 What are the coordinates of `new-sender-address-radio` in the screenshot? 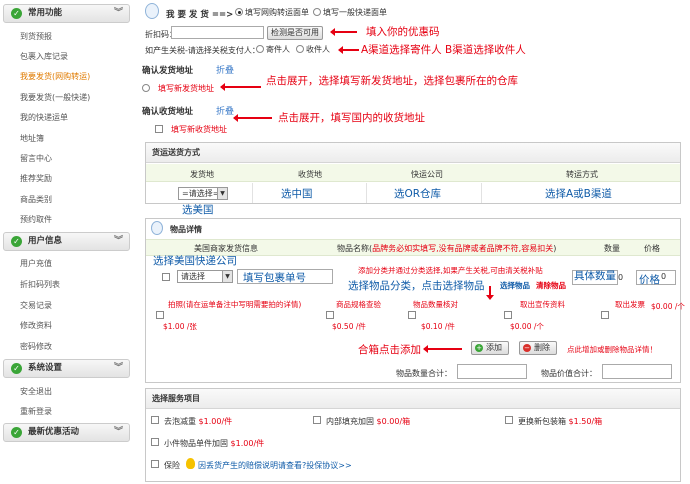 It's located at (146, 88).